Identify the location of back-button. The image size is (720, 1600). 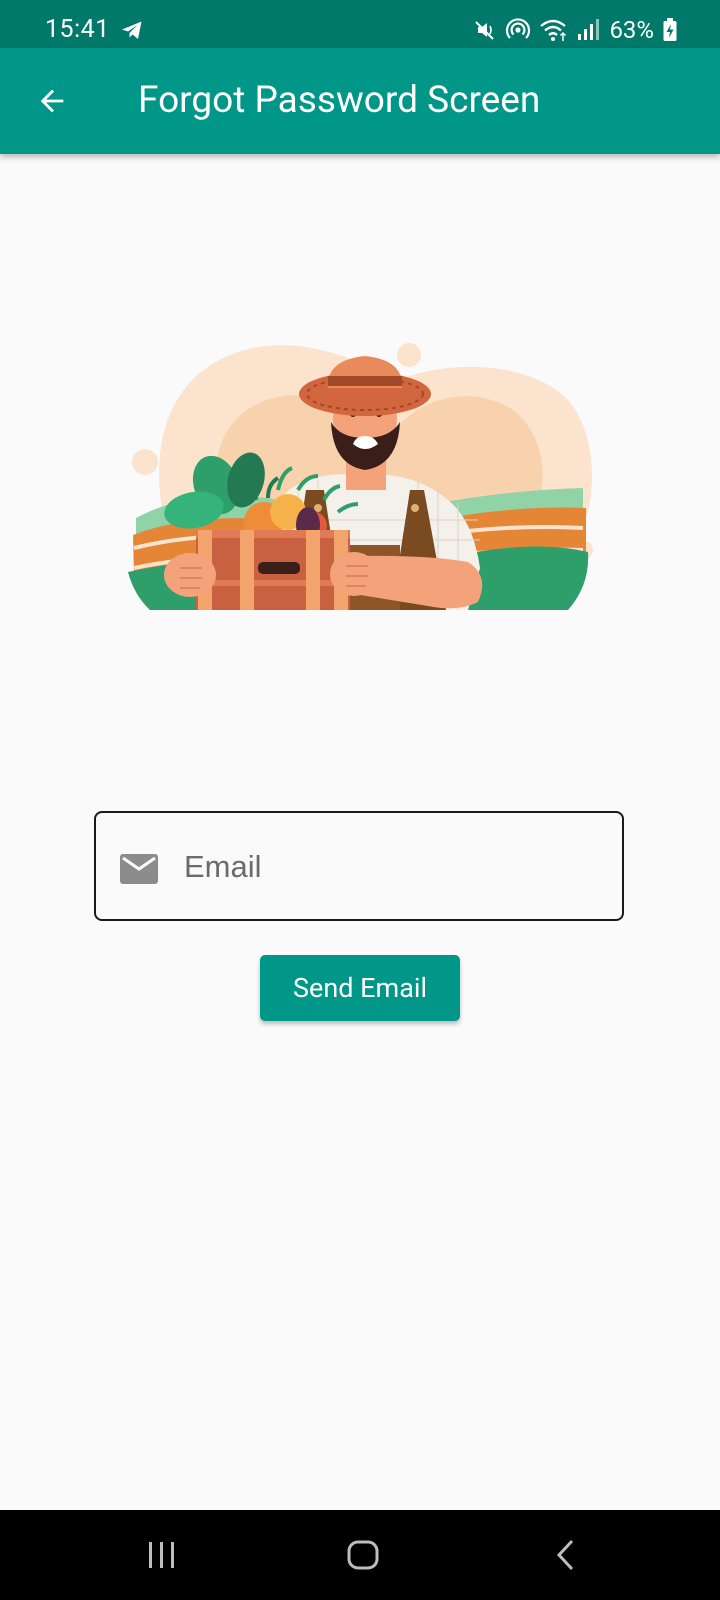
(52, 101).